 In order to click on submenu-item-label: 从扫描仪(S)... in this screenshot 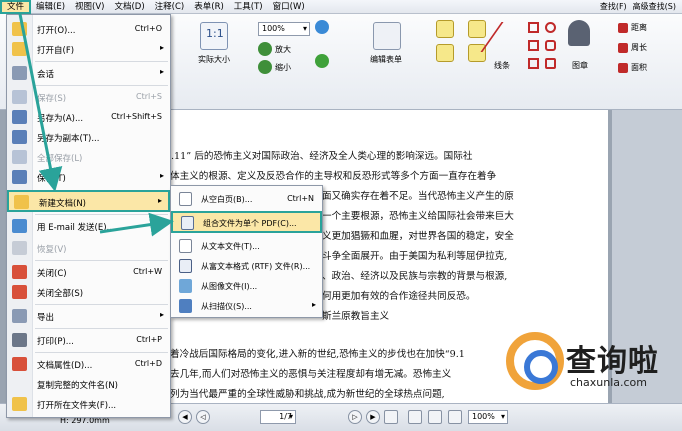, I will do `click(226, 306)`.